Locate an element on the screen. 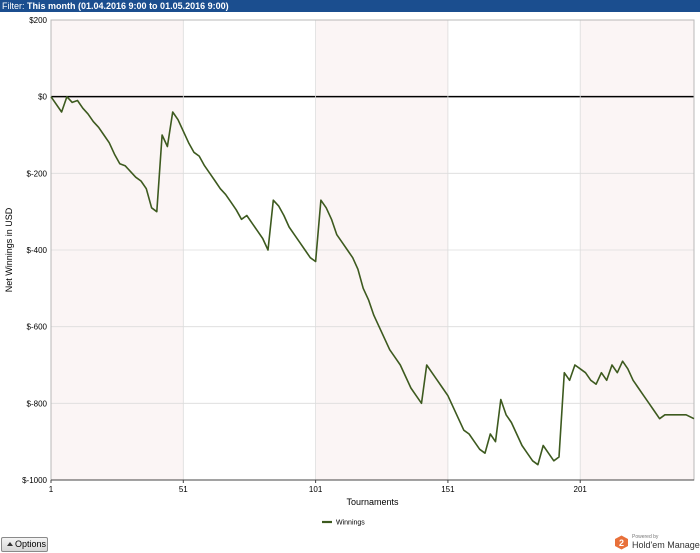  y-tick-label: $-600 is located at coordinates (37, 327).